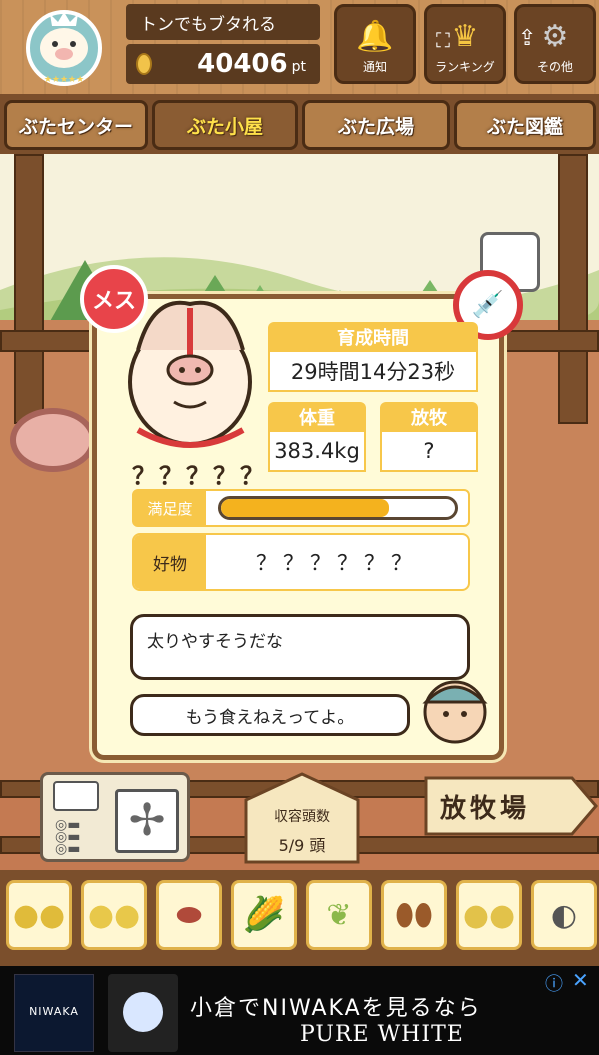 The height and width of the screenshot is (1055, 599). What do you see at coordinates (337, 563) in the screenshot?
I see `favorite-value: ？？？？？？` at bounding box center [337, 563].